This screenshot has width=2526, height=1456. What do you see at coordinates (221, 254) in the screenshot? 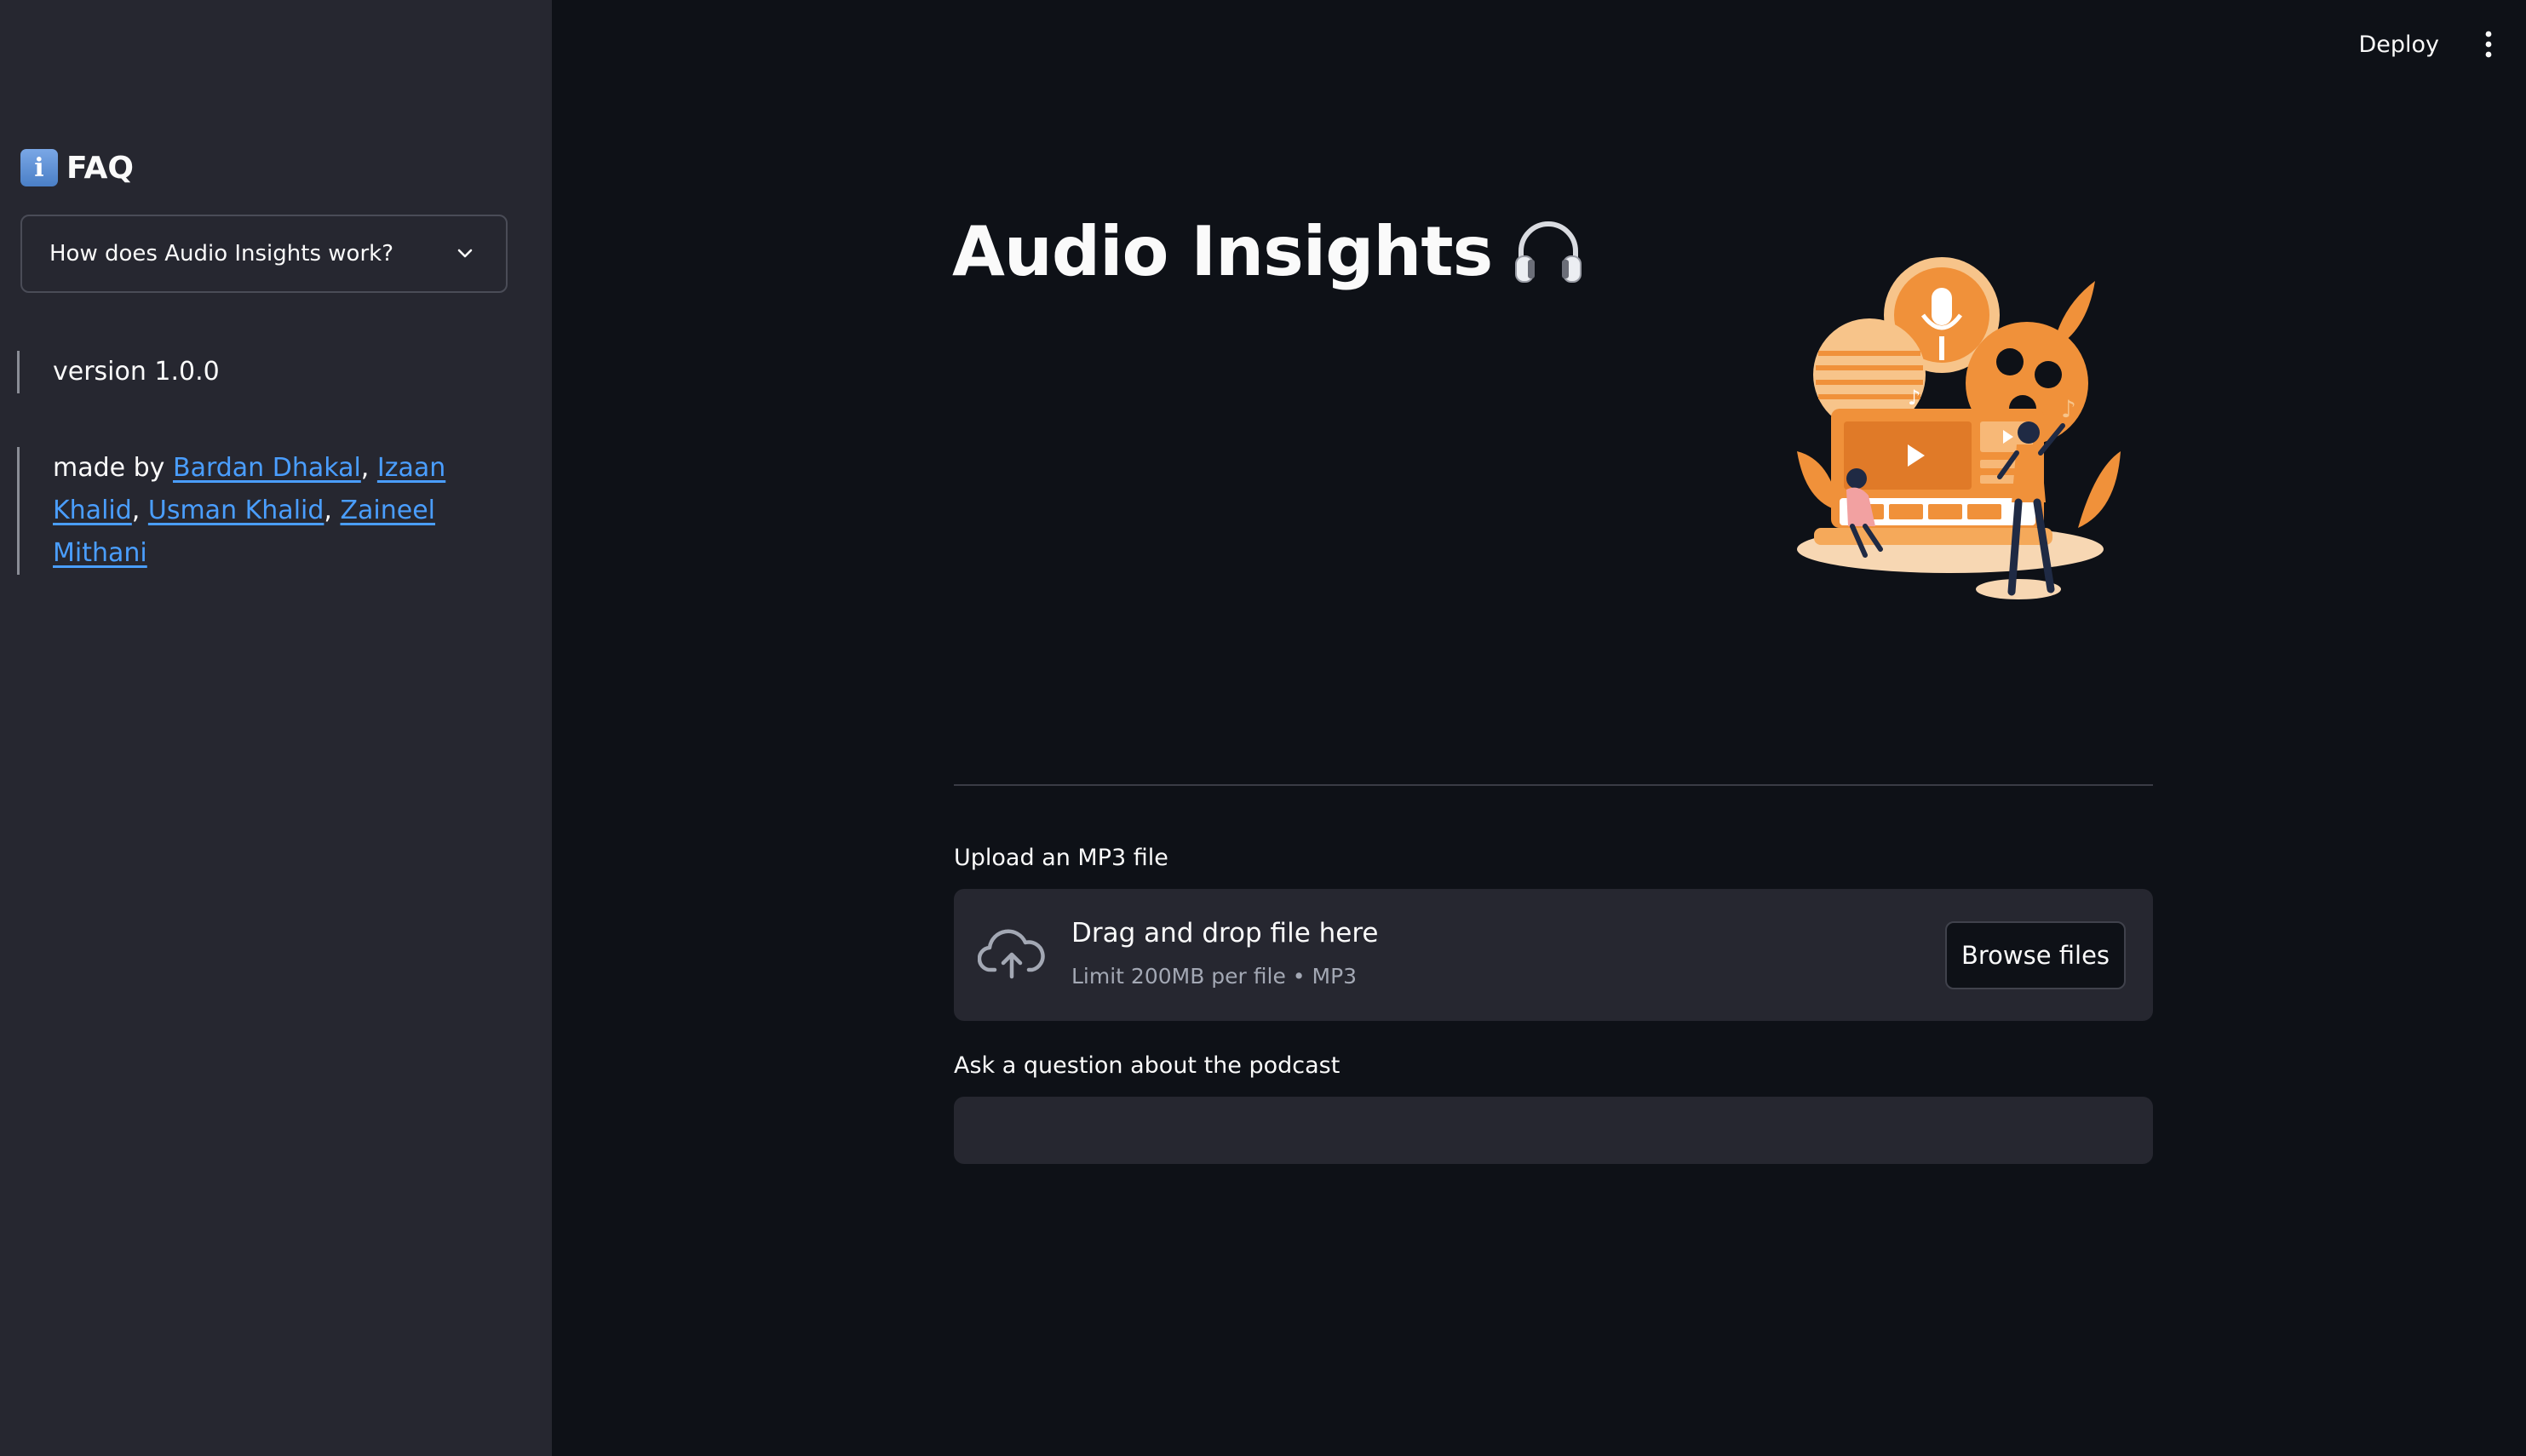
I see `faq-expander-label: How does Audio Insights work?` at bounding box center [221, 254].